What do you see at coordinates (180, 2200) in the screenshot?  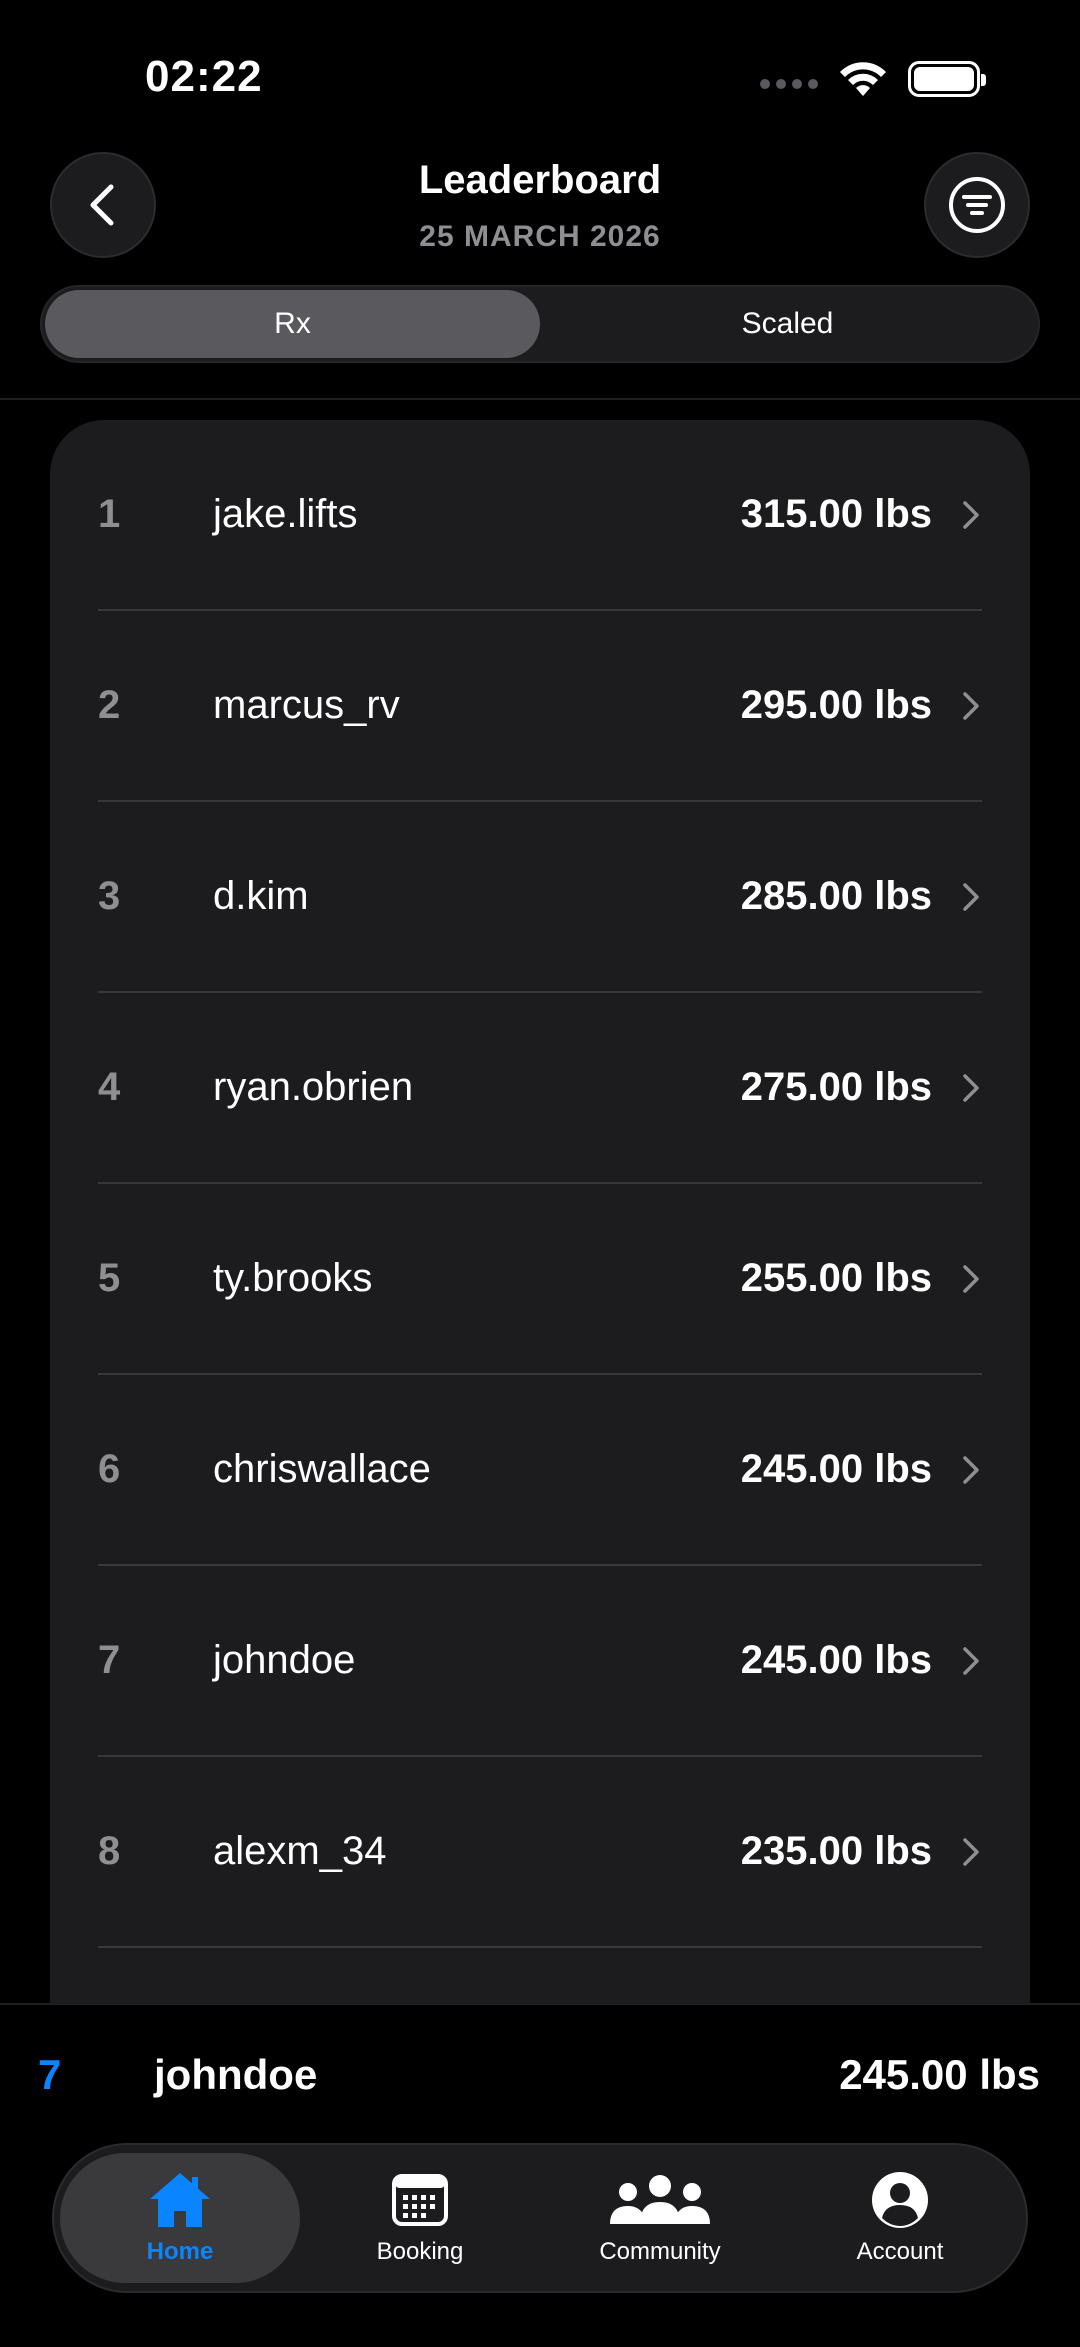 I see `home-icon` at bounding box center [180, 2200].